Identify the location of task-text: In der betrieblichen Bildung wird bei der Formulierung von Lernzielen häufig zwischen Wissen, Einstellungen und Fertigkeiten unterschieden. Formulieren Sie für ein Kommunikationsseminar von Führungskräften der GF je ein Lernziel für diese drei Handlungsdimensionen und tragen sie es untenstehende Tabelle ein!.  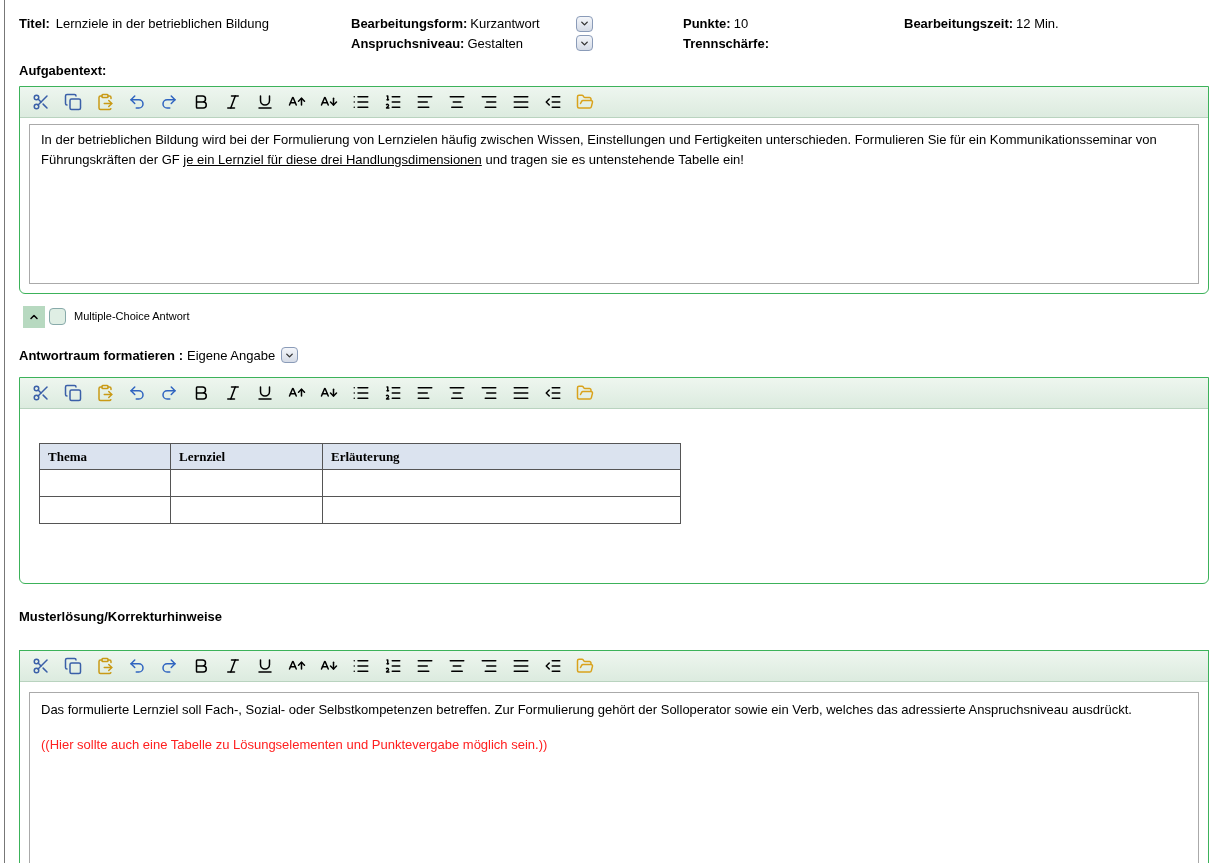
(599, 149).